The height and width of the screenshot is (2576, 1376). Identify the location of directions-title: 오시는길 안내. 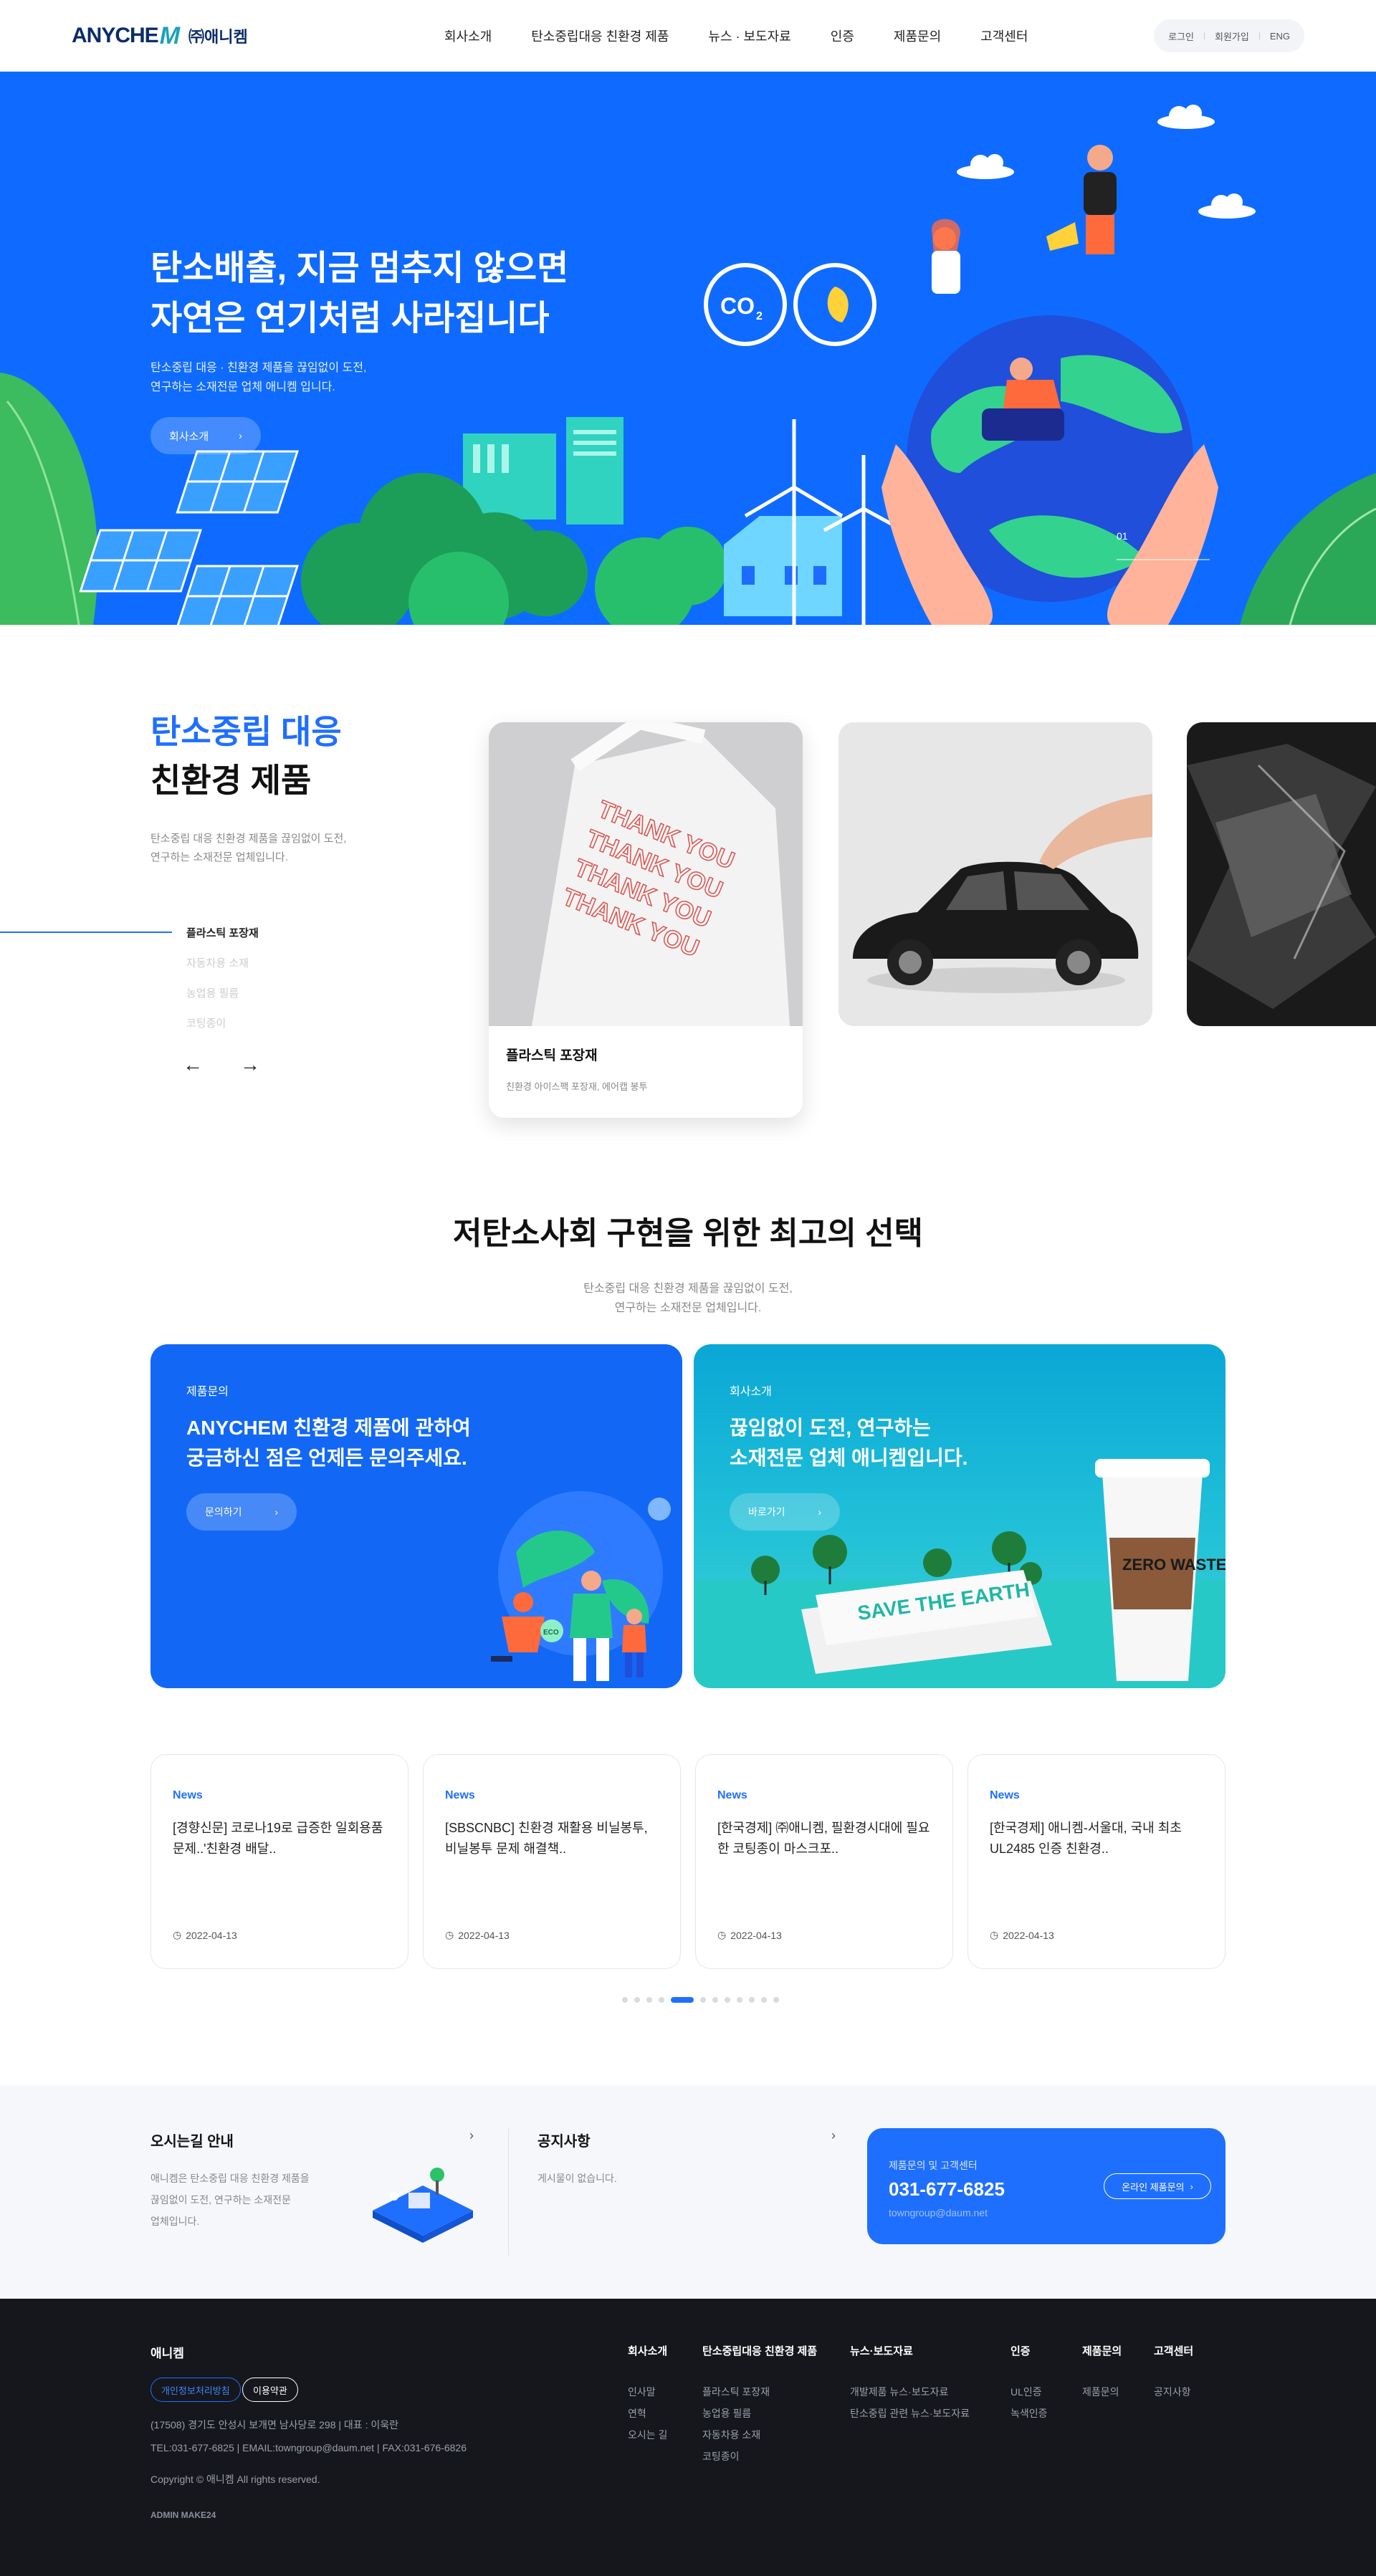
(192, 2140).